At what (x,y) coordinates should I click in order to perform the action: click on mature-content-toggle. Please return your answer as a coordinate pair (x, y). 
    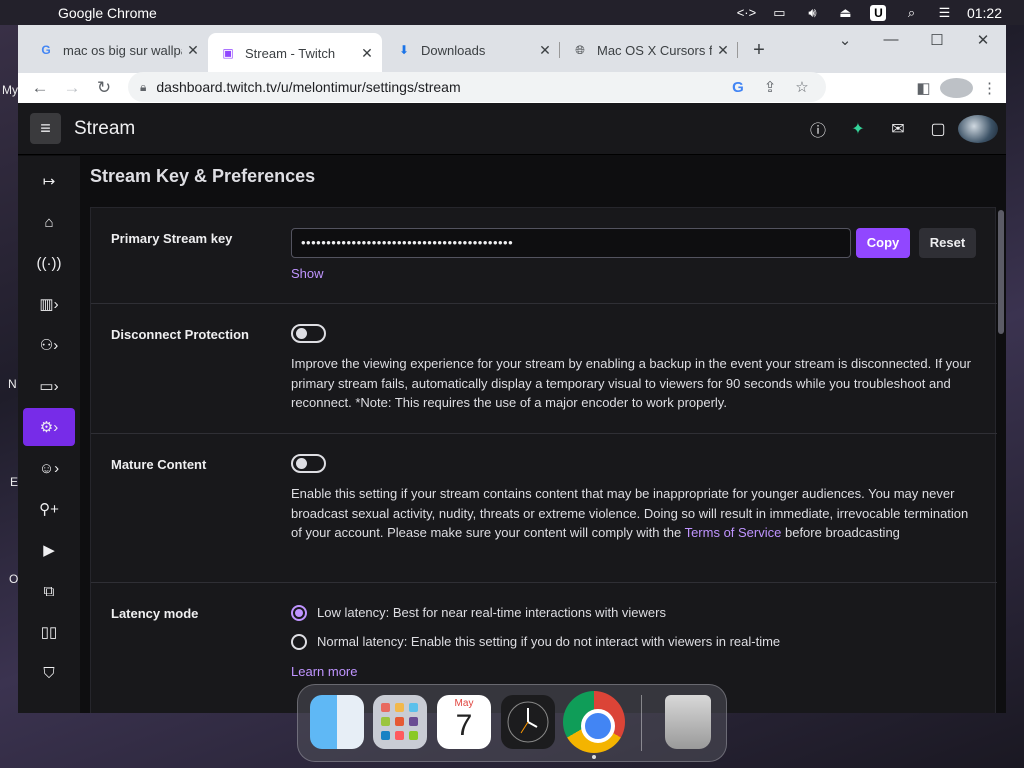
    Looking at the image, I should click on (308, 463).